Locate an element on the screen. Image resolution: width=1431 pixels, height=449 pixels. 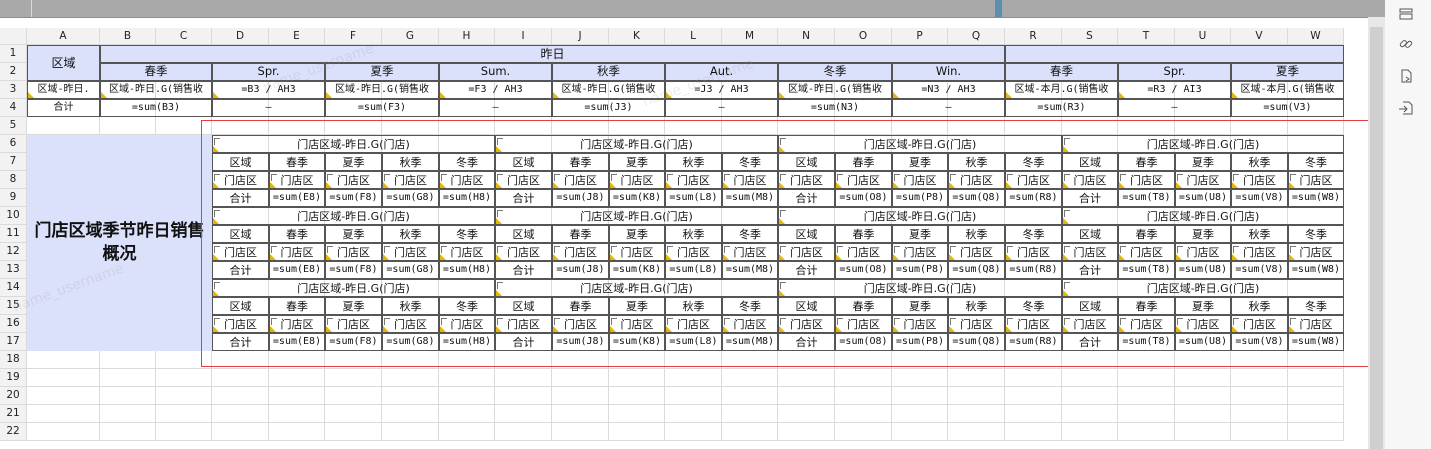
row-header: 5 is located at coordinates (13, 126).